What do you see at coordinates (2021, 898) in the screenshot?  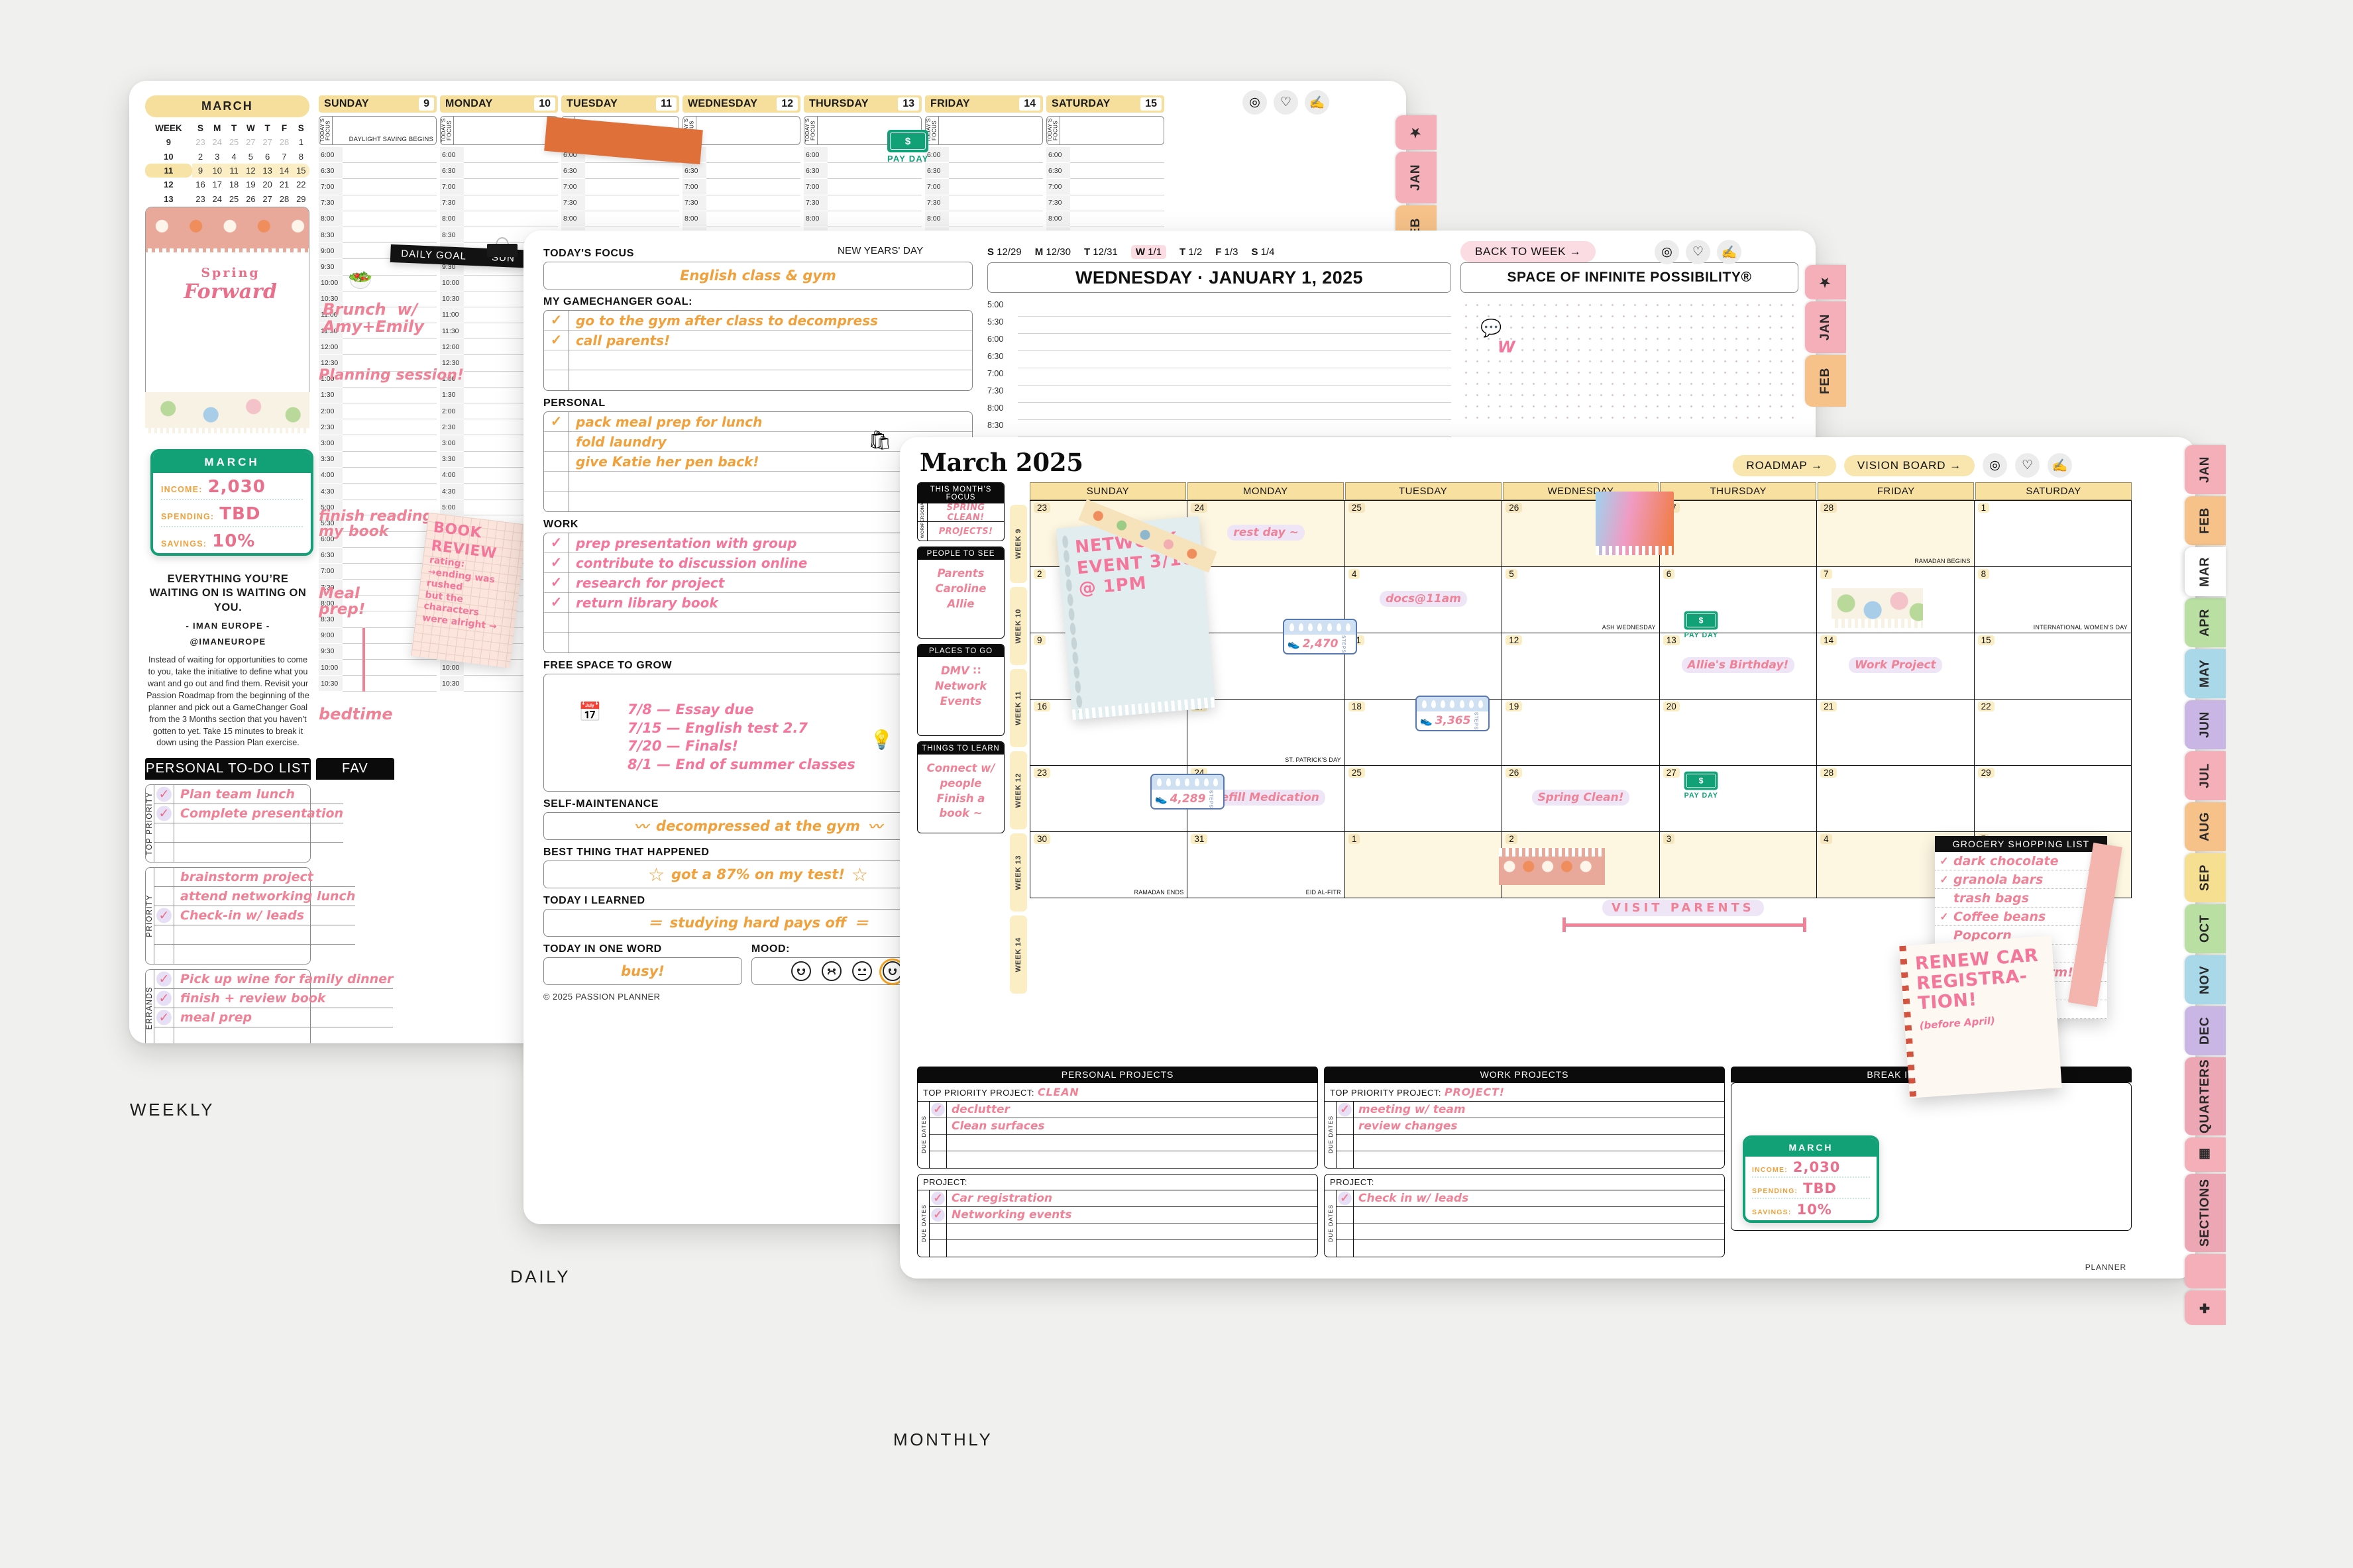 I see `grocery-item: trash bags` at bounding box center [2021, 898].